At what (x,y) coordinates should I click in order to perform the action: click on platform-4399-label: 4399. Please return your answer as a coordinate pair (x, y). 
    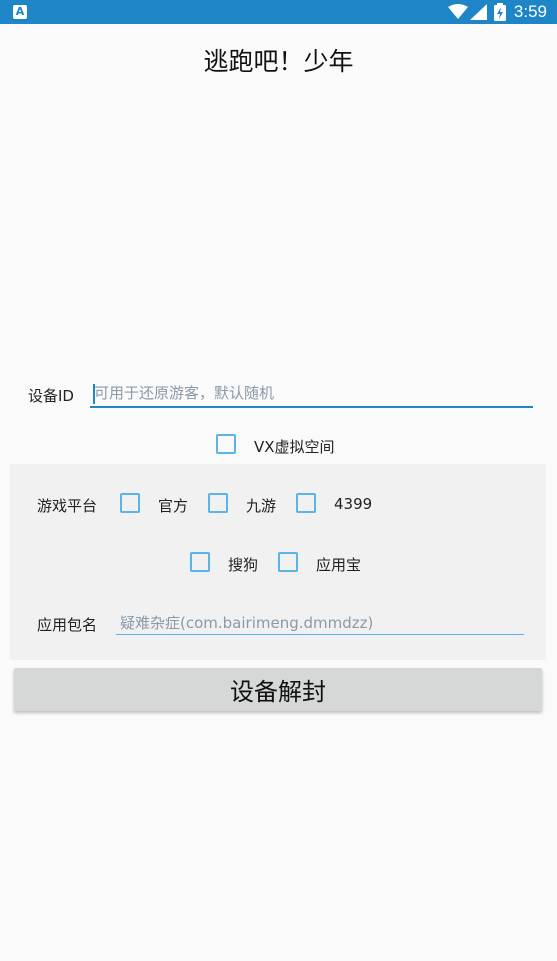
    Looking at the image, I should click on (353, 504).